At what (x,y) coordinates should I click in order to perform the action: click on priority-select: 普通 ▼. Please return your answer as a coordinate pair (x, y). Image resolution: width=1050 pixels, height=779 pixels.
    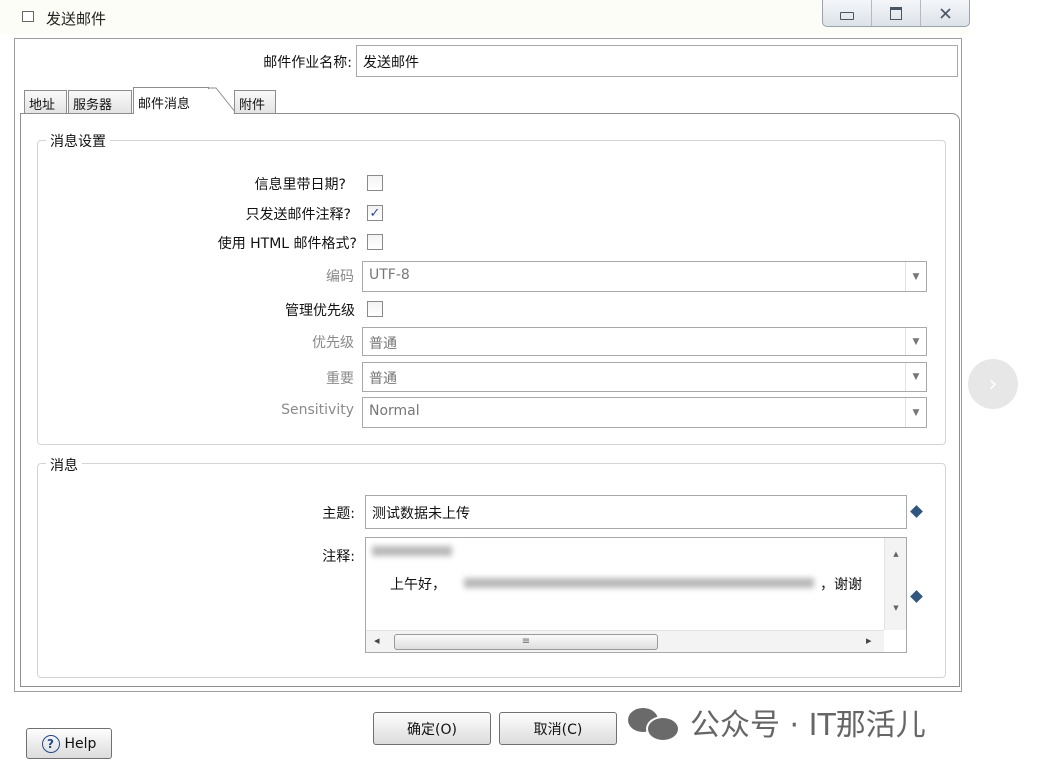
    Looking at the image, I should click on (644, 341).